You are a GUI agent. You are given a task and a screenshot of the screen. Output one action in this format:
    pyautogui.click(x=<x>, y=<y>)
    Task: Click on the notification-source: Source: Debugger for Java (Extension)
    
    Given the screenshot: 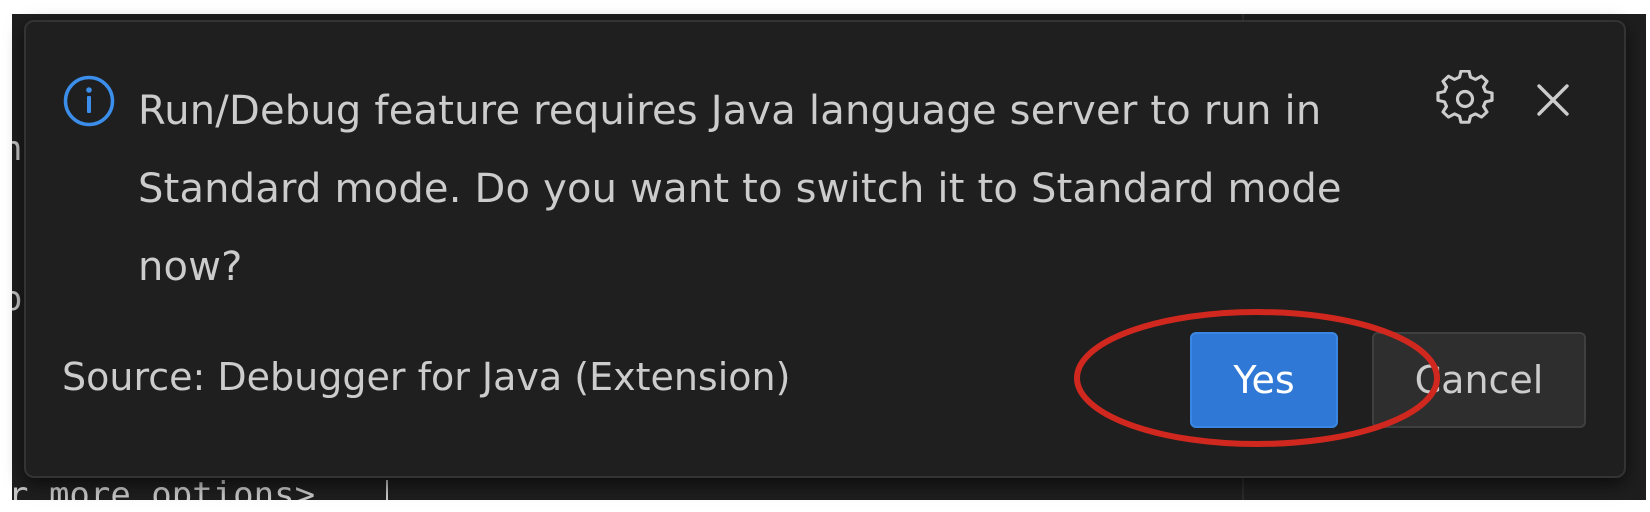 What is the action you would take?
    pyautogui.click(x=426, y=377)
    